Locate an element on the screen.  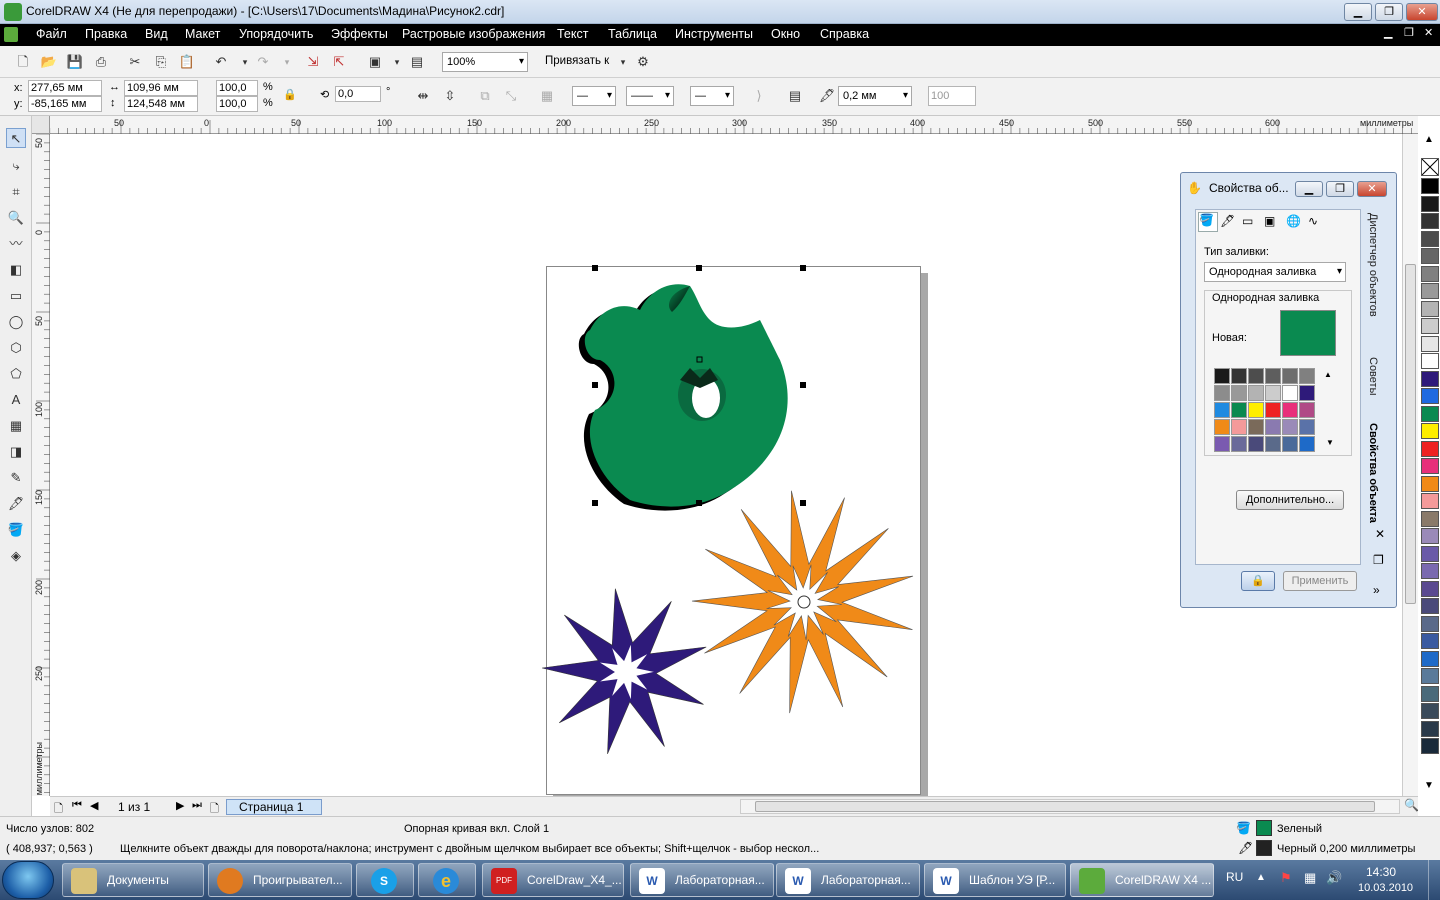
side-tab-expand-icon: » is located at coordinates (1376, 590).